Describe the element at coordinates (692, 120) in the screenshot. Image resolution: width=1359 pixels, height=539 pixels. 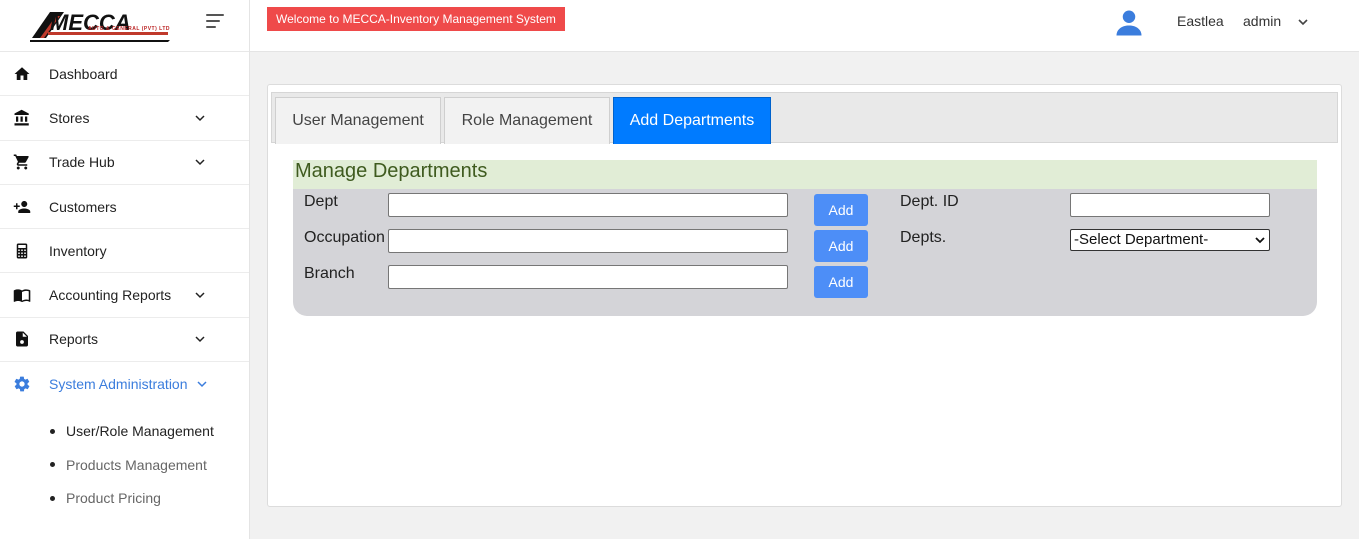
I see `tab-add-departments: Add Departments` at that location.